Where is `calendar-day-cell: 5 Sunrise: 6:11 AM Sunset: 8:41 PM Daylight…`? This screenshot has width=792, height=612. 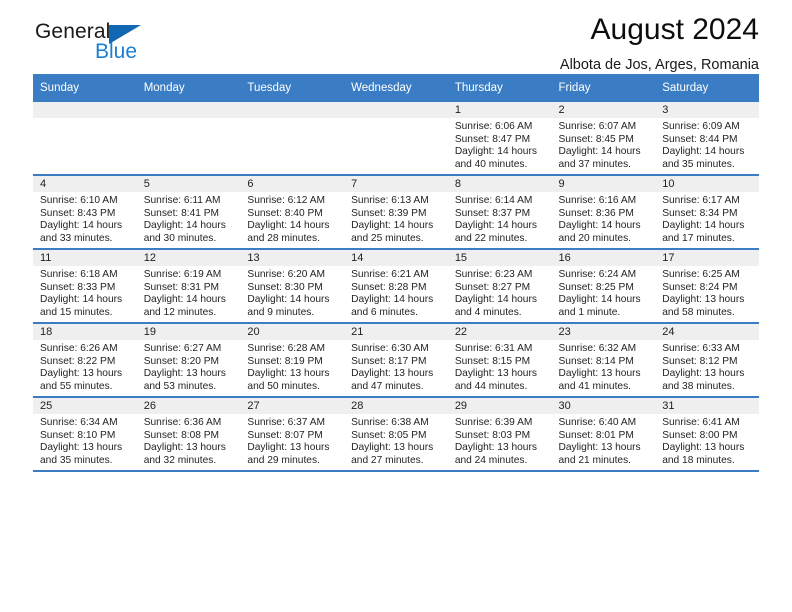 calendar-day-cell: 5 Sunrise: 6:11 AM Sunset: 8:41 PM Daylight… is located at coordinates (188, 212).